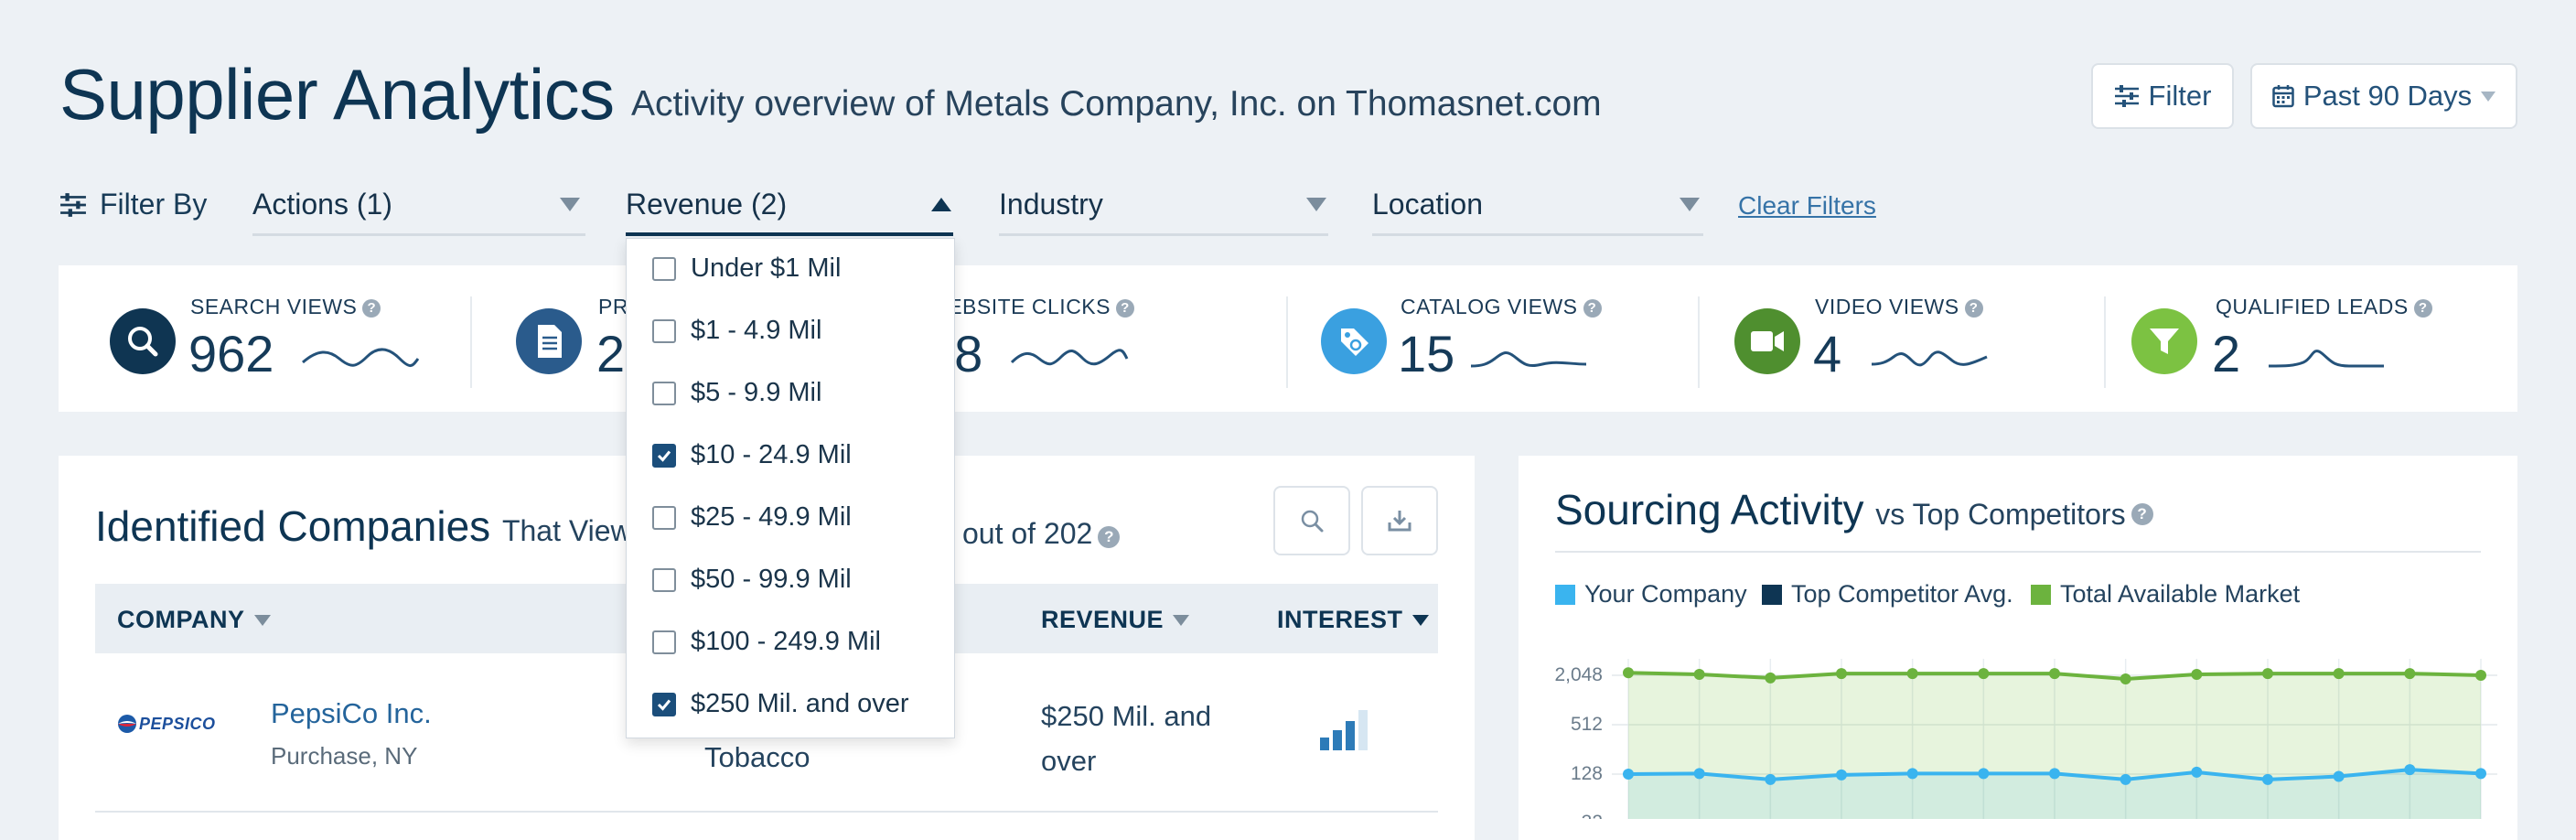 The image size is (2576, 840). What do you see at coordinates (1807, 206) in the screenshot?
I see `clear-filters-link: Clear Filters` at bounding box center [1807, 206].